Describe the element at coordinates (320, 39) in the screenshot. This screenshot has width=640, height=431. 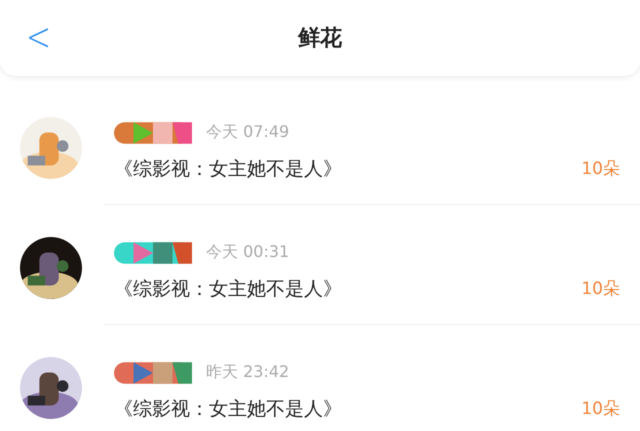
I see `page-title: 鲜花` at that location.